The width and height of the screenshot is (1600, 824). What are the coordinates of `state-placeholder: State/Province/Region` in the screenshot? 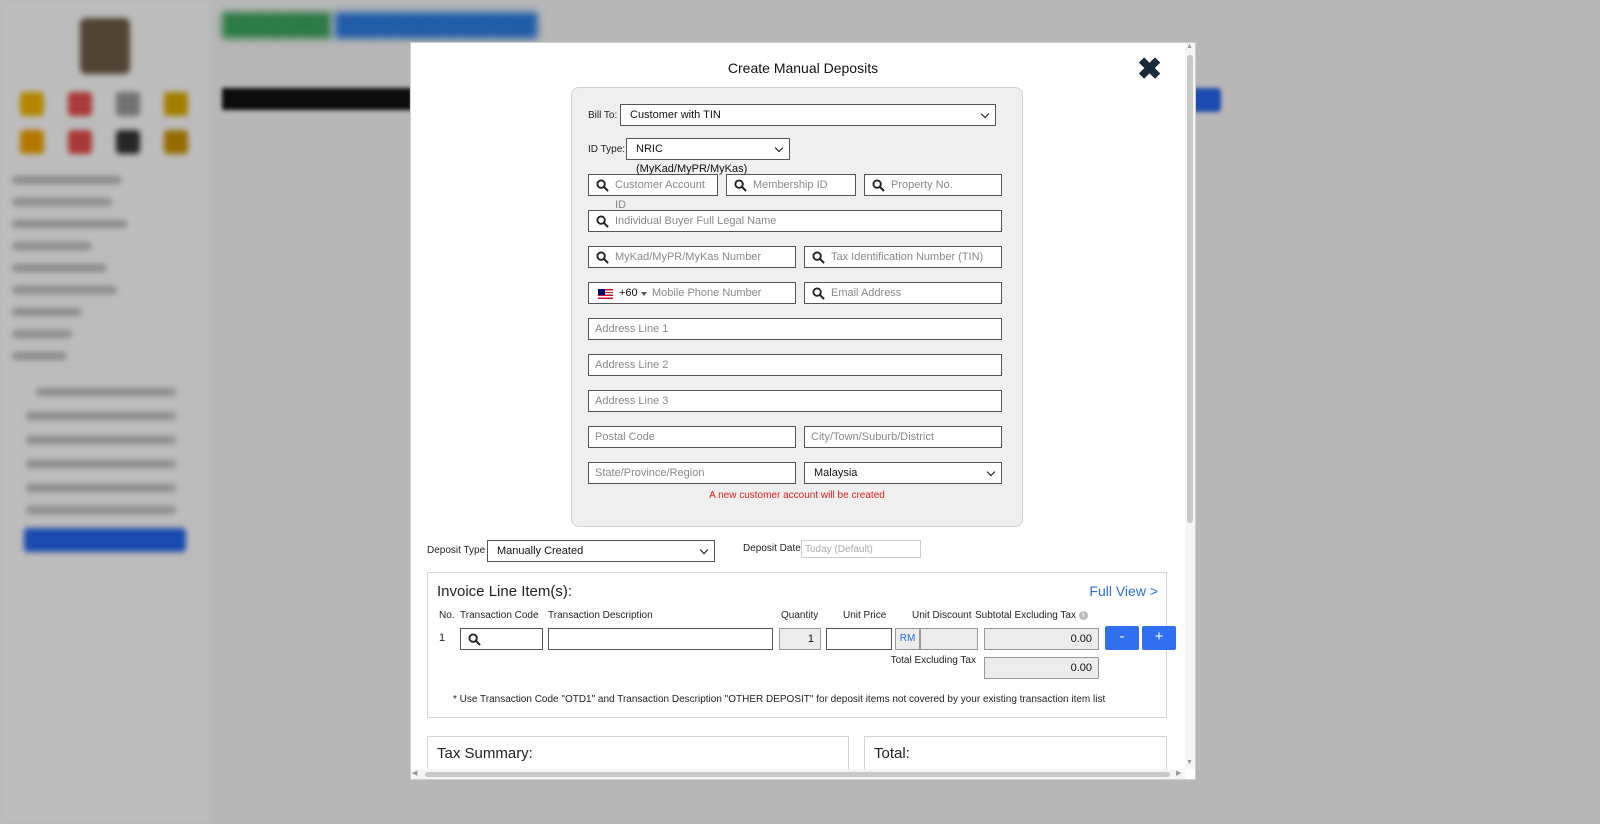 It's located at (650, 473).